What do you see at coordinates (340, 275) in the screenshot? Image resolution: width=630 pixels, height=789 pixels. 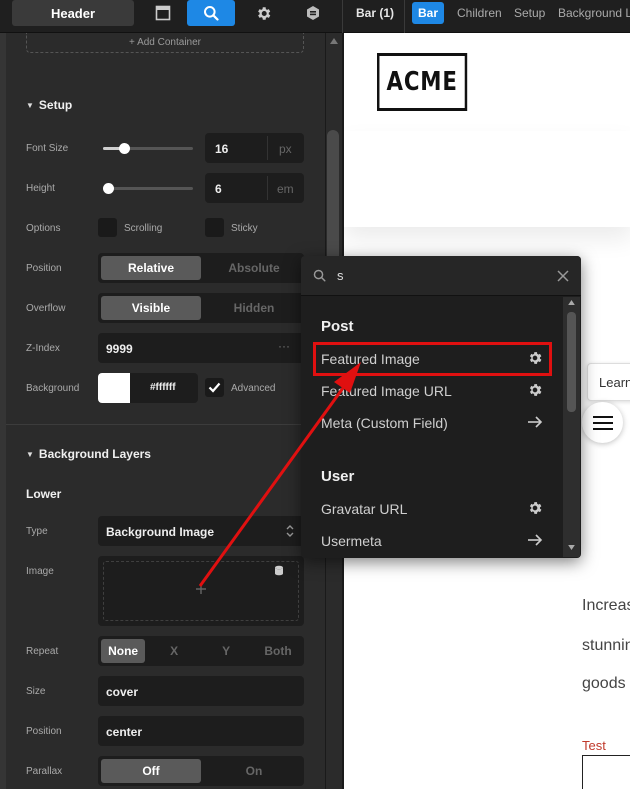 I see `popup-search-input: s` at bounding box center [340, 275].